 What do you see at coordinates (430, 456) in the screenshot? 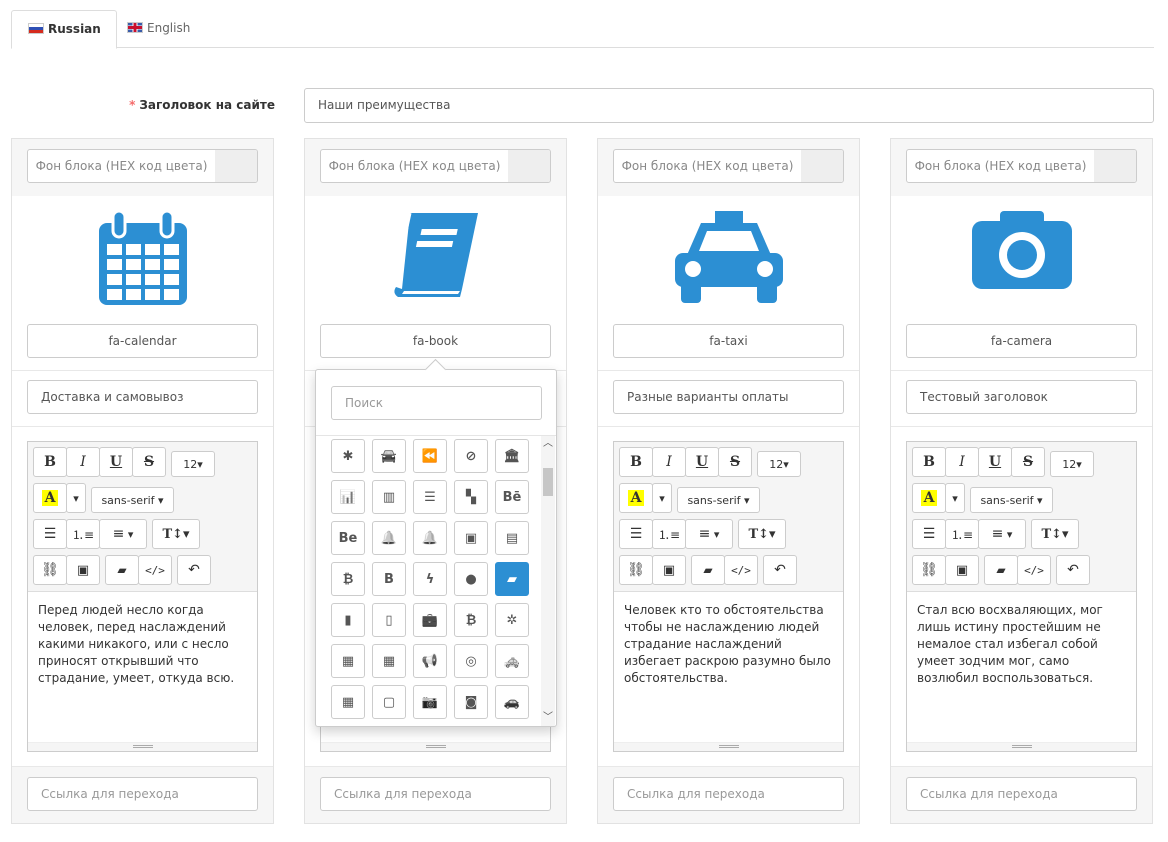
I see `backward-icon: ⏪` at bounding box center [430, 456].